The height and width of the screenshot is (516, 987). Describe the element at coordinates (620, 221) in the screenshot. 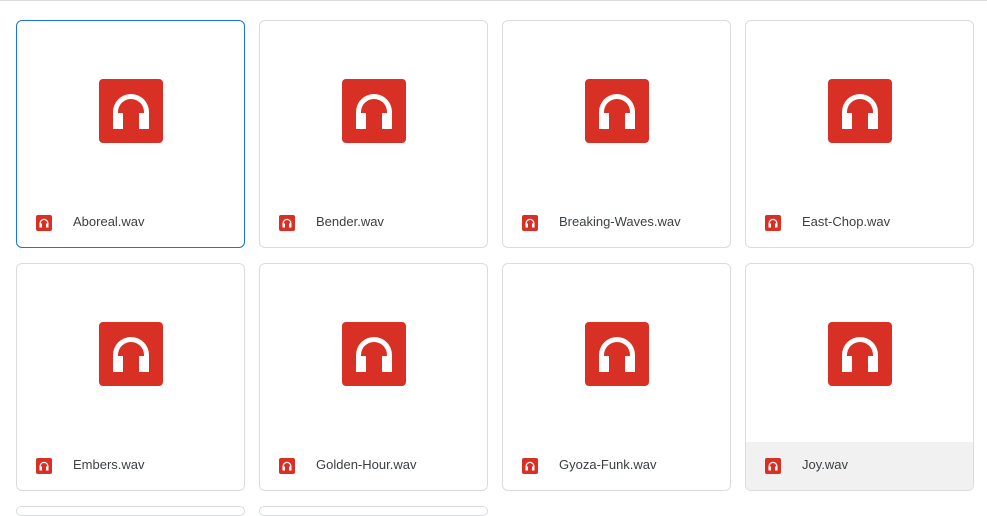

I see `file-name: Breaking-Waves.wav` at that location.